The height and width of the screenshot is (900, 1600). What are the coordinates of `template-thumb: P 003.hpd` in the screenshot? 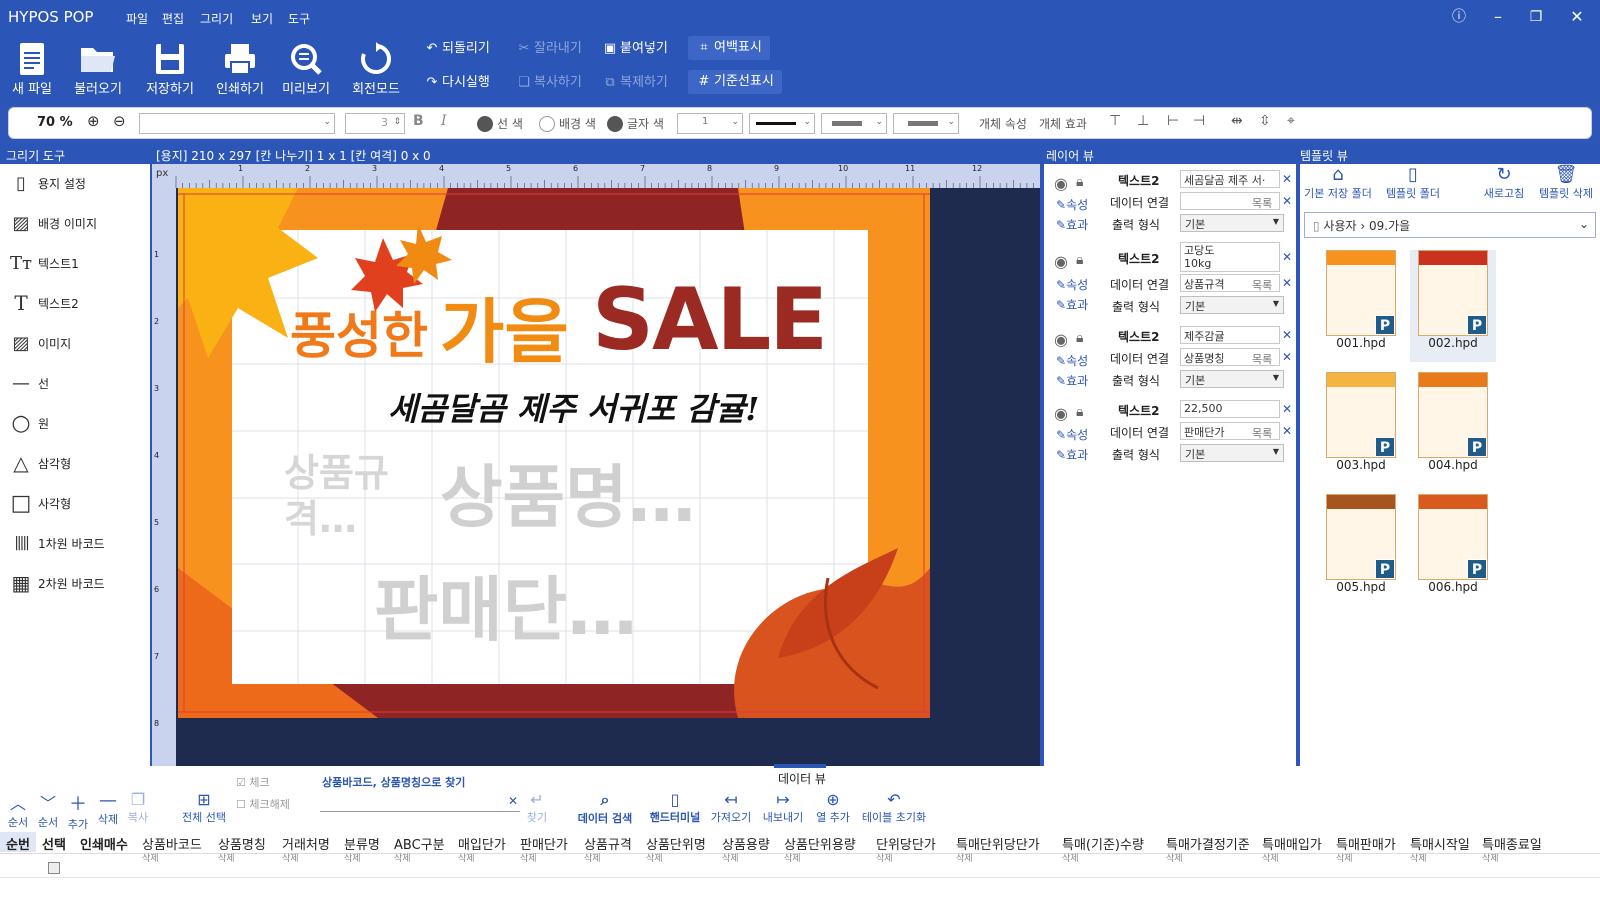 It's located at (1361, 428).